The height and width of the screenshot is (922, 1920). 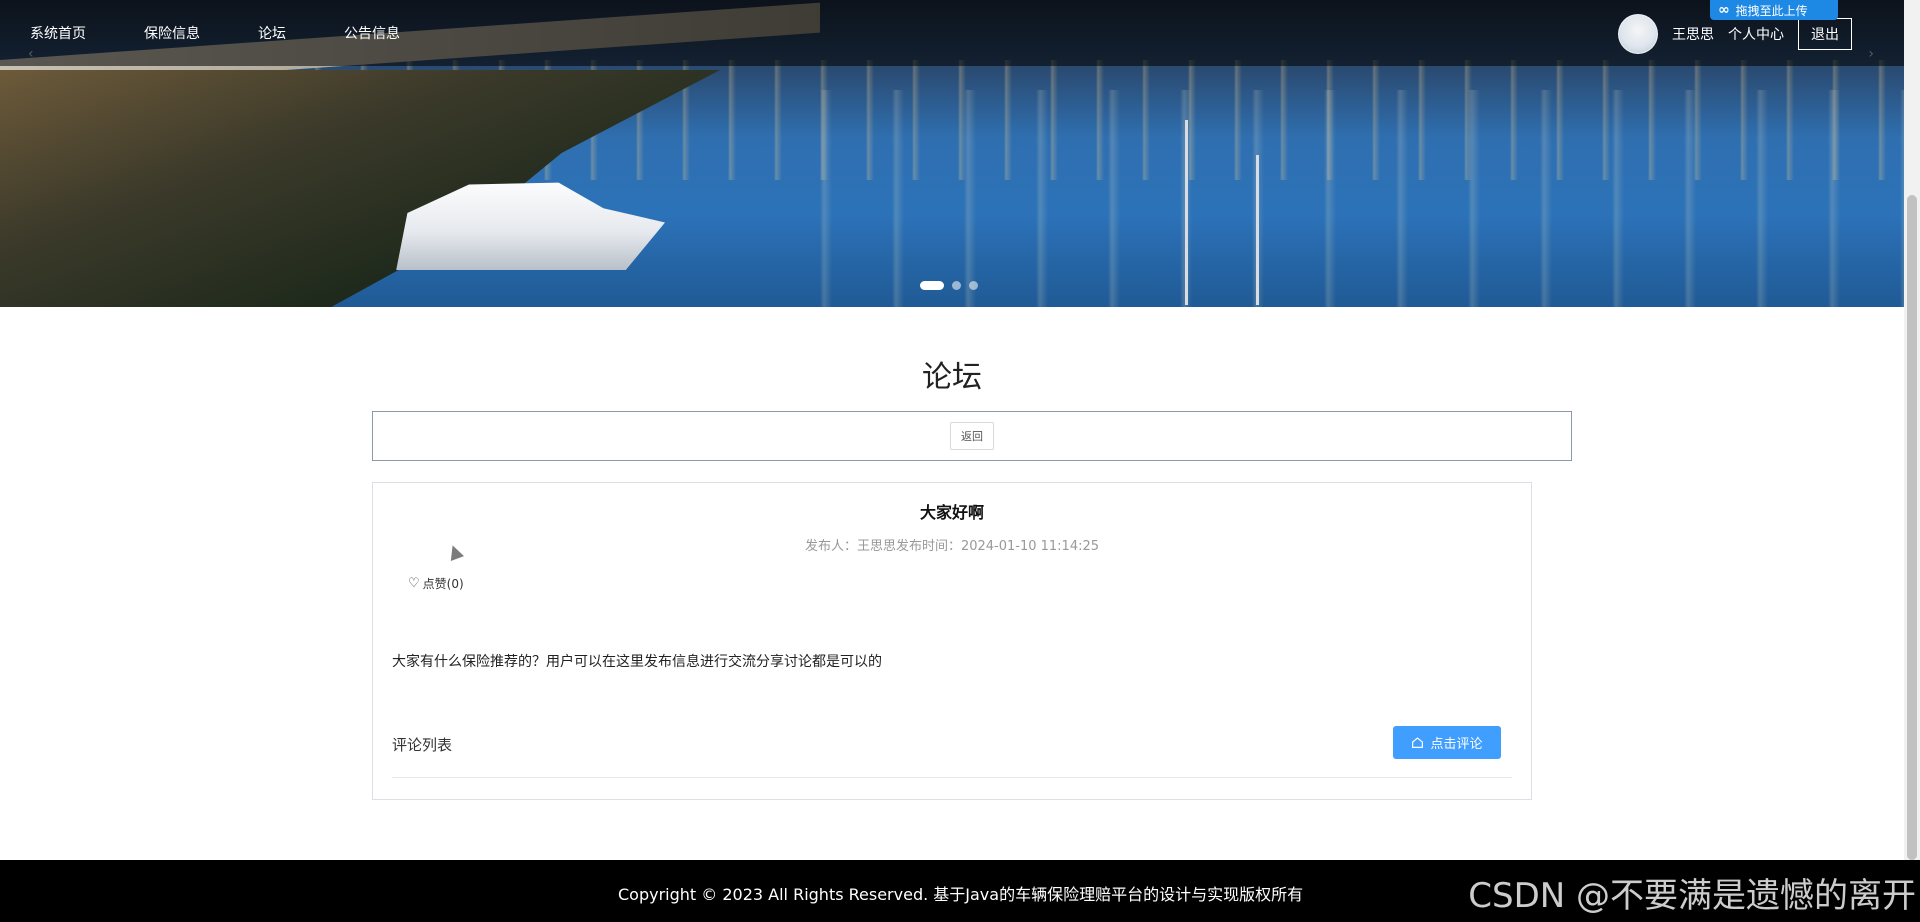 I want to click on user-area: 王思思 个人中心 退出, so click(x=1735, y=34).